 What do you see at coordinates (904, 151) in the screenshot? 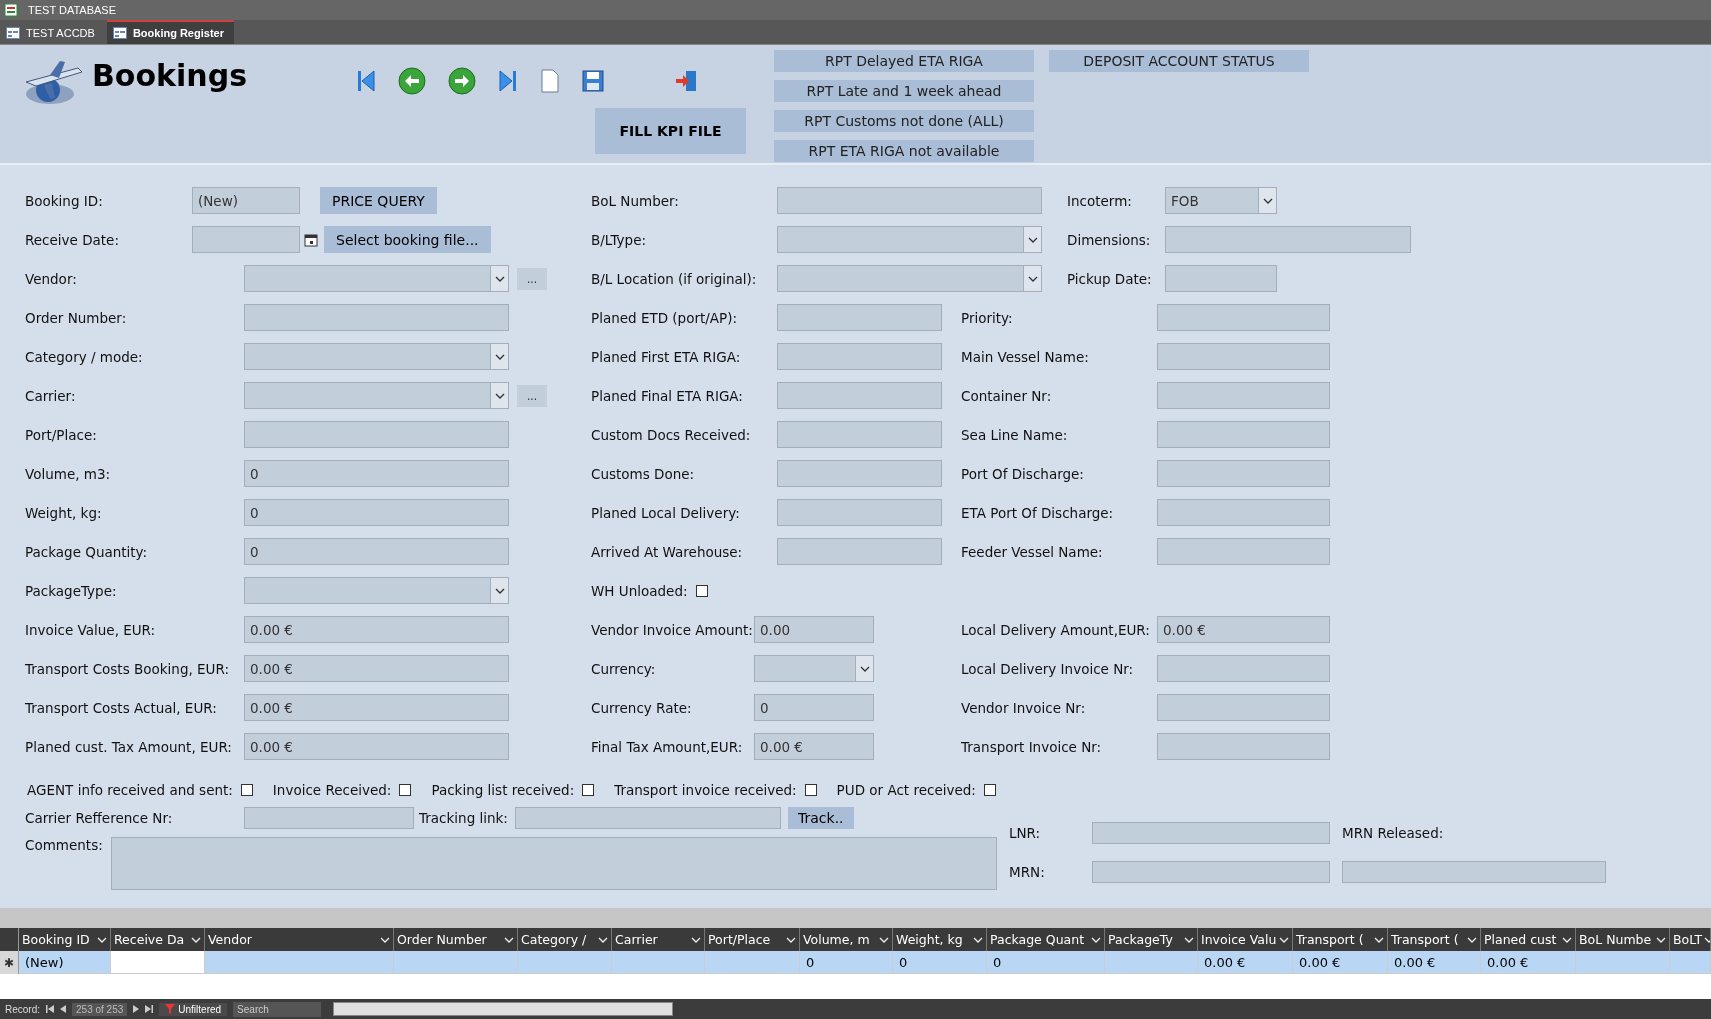
I see `report-button: RPT ETA RIGA not available` at bounding box center [904, 151].